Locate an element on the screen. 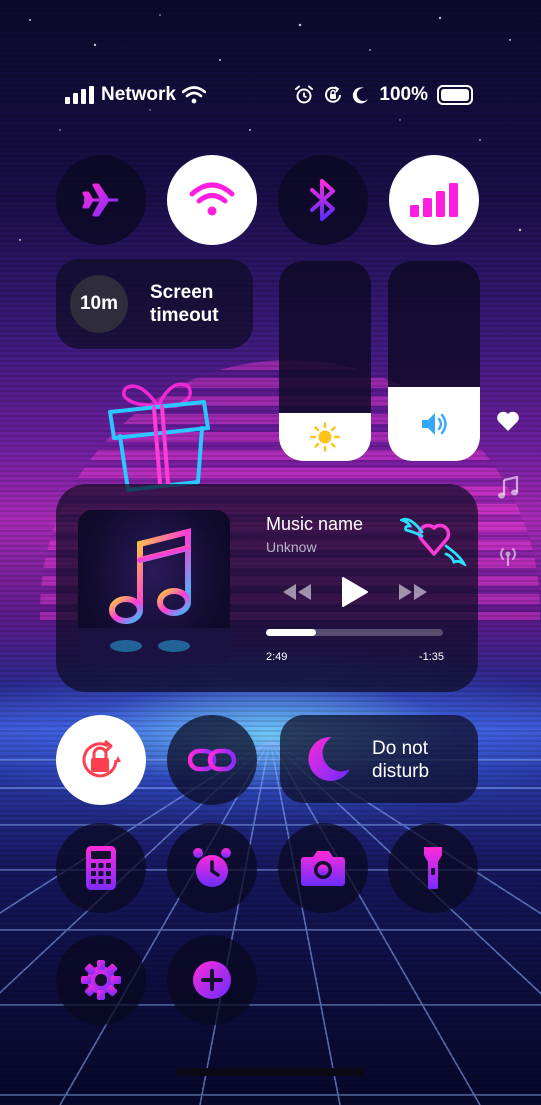  rewind-icon is located at coordinates (297, 592).